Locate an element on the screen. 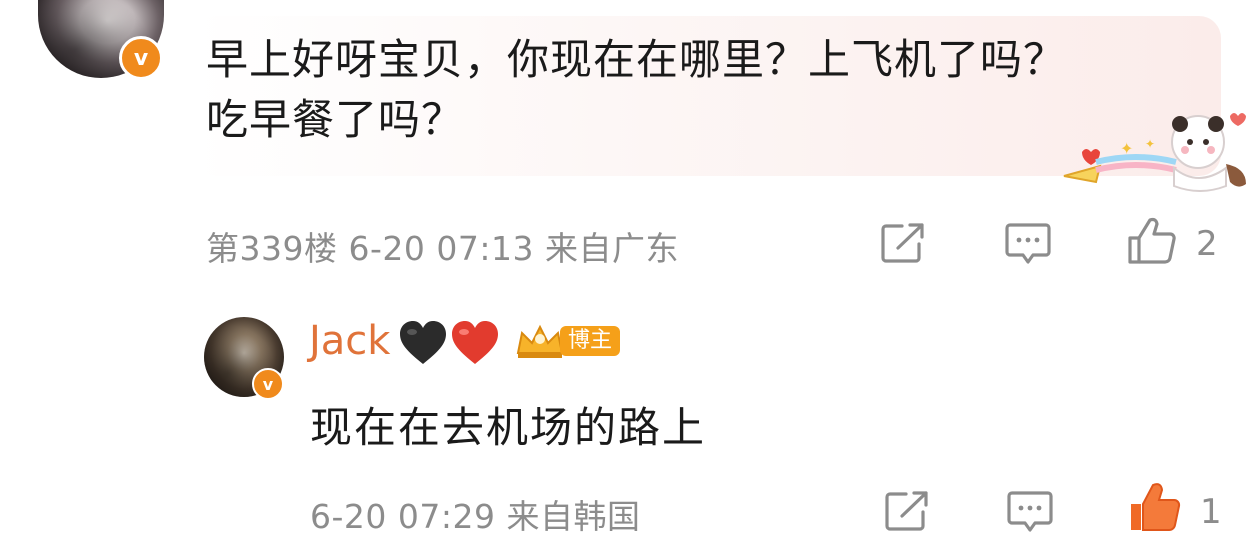  thumbs-up-icon is located at coordinates (1152, 240).